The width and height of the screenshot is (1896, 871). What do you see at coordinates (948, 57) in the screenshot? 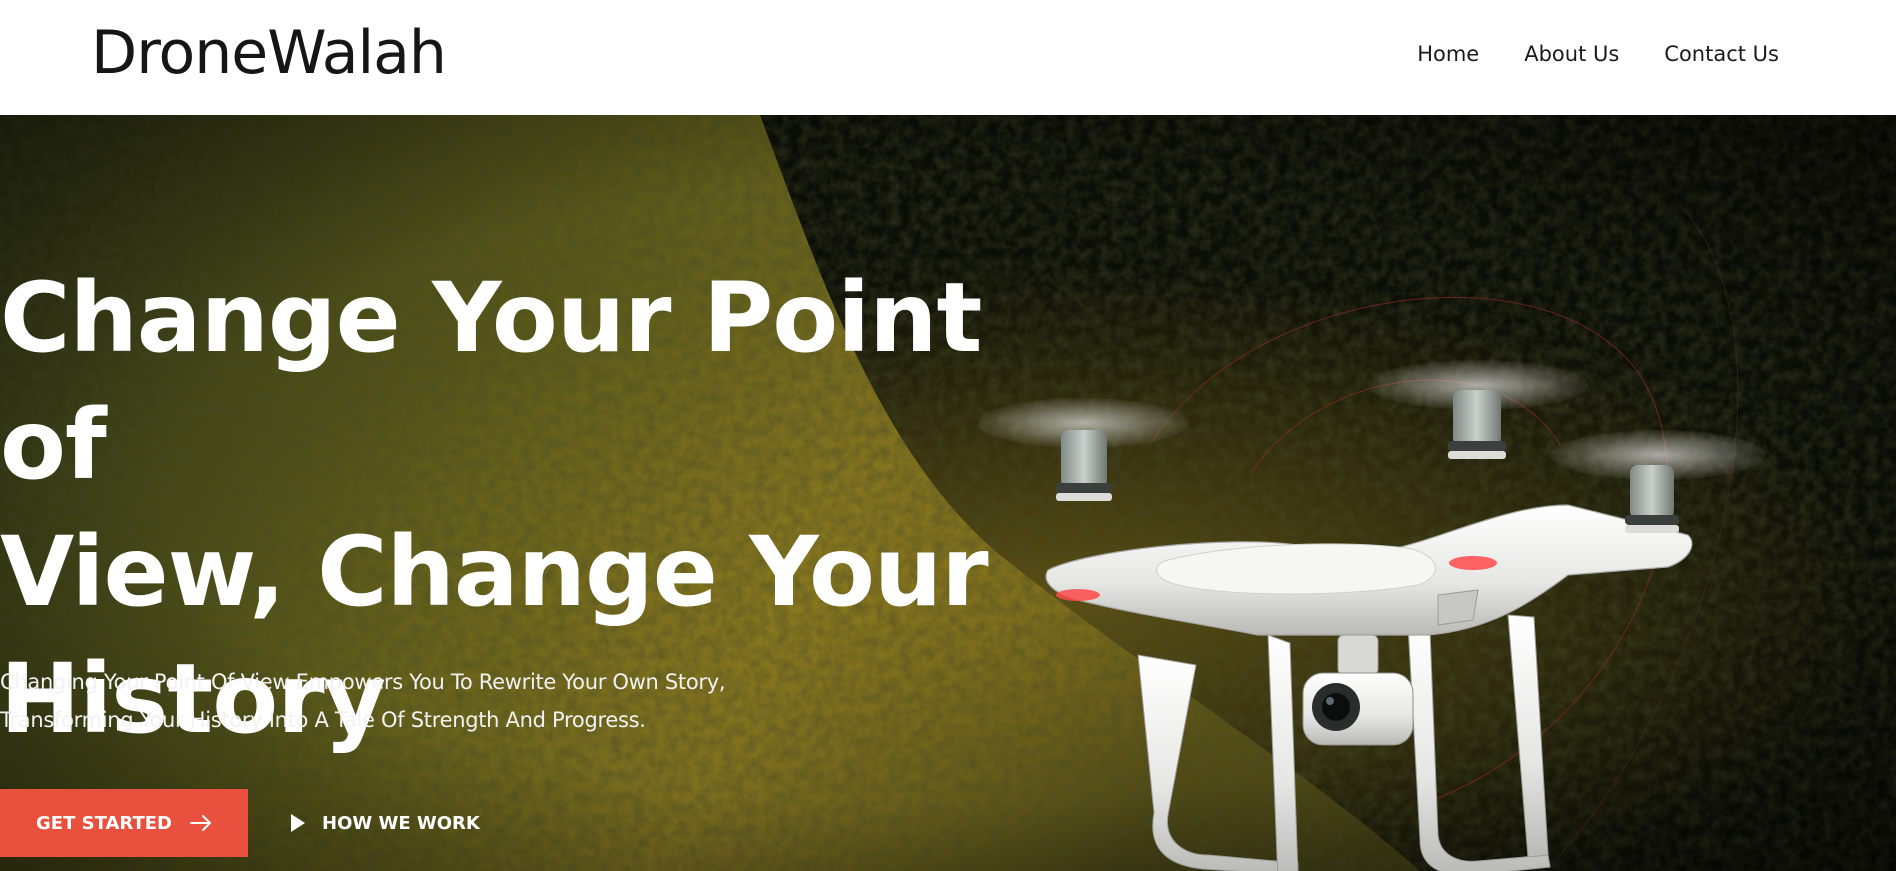
I see `site-header: DroneWalah Home About Us Contact Us` at bounding box center [948, 57].